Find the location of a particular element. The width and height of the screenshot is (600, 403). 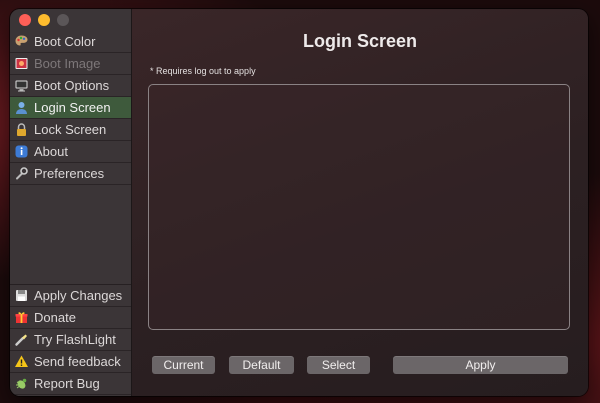

gift-icon is located at coordinates (21, 317).